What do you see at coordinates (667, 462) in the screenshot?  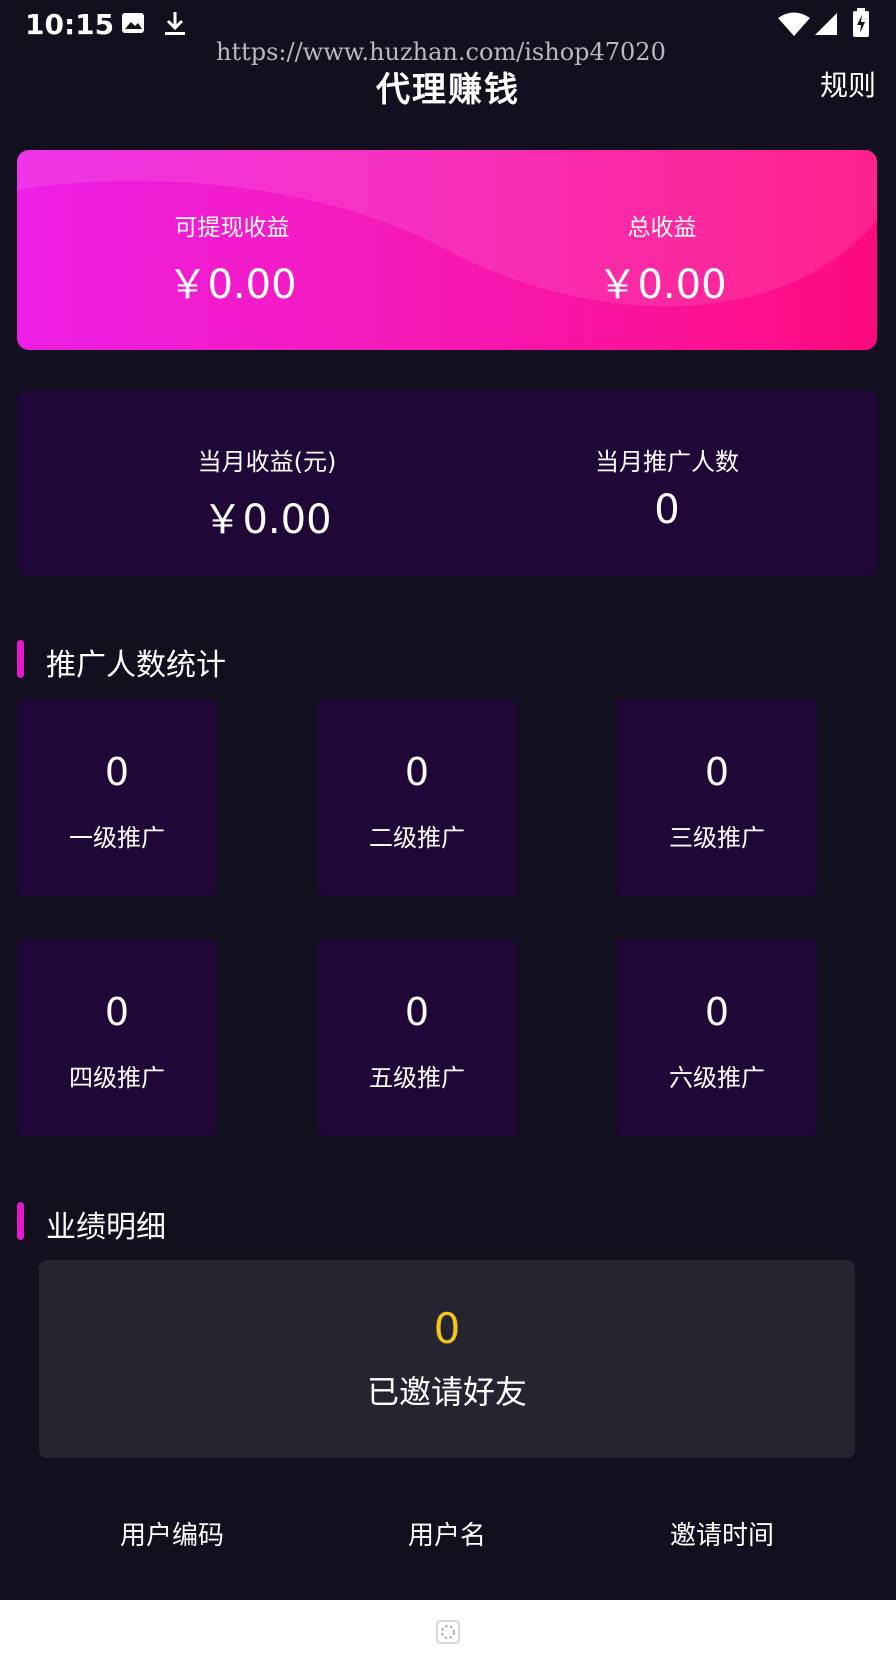 I see `monthly-promoters-label: 当月推广人数` at bounding box center [667, 462].